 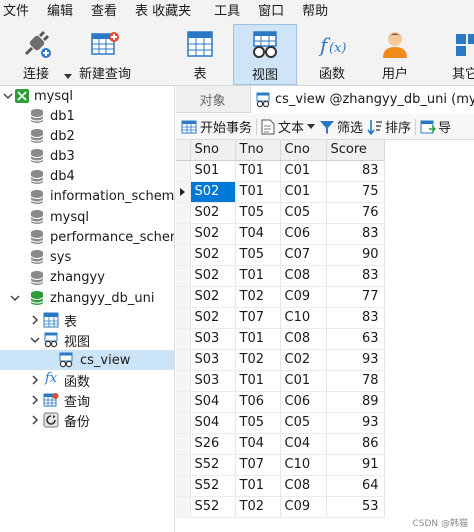 What do you see at coordinates (60, 12) in the screenshot?
I see `menu-edit: 编辑` at bounding box center [60, 12].